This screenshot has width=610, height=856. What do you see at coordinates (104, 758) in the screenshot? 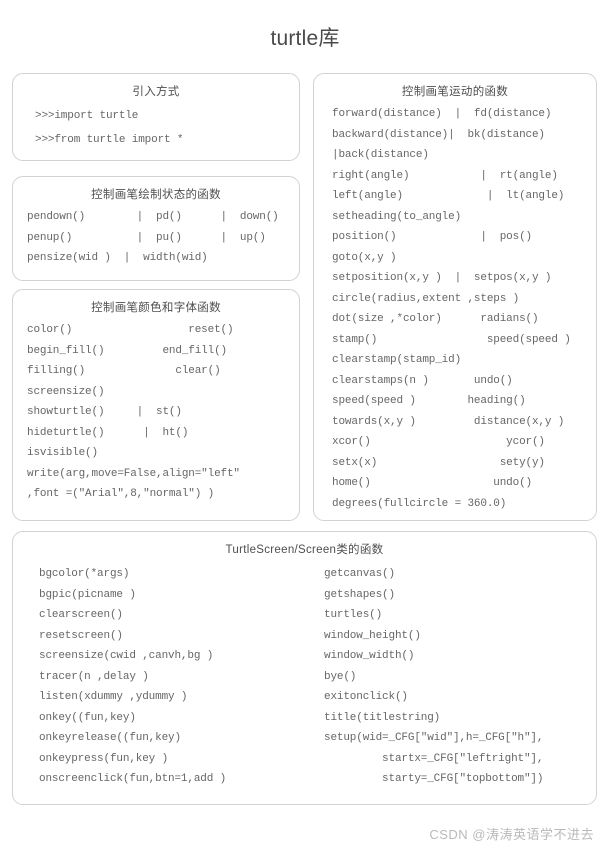
I see `code-line: onkeypress(fun,key )` at bounding box center [104, 758].